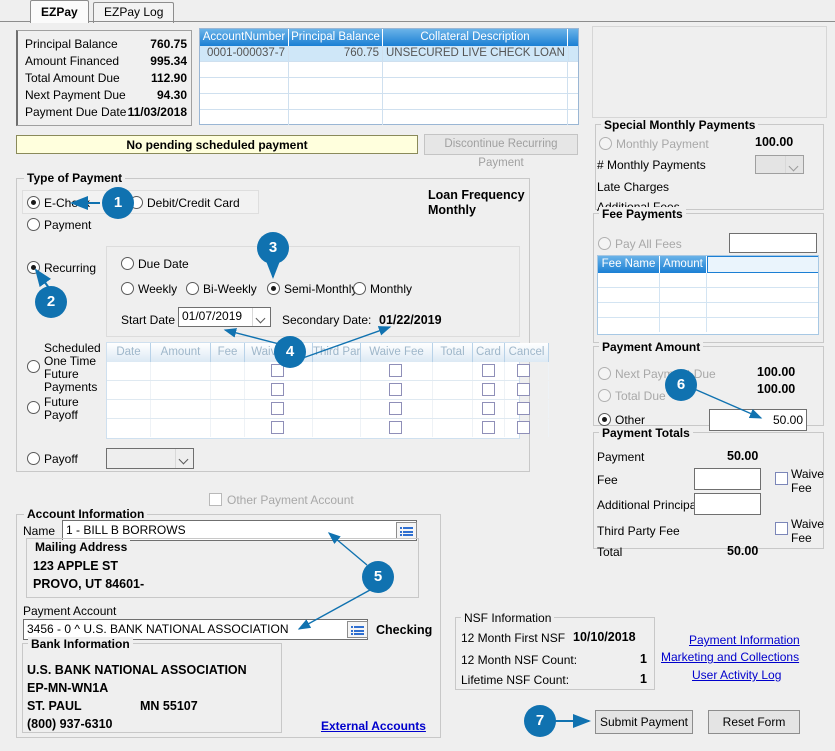 Image resolution: width=835 pixels, height=751 pixels. I want to click on payoff-label: Payoff, so click(61, 459).